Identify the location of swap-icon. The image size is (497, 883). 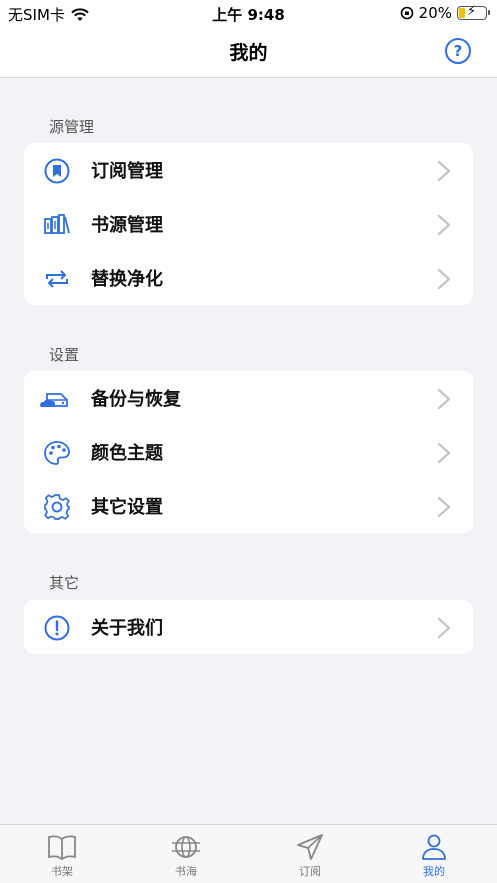
(57, 279).